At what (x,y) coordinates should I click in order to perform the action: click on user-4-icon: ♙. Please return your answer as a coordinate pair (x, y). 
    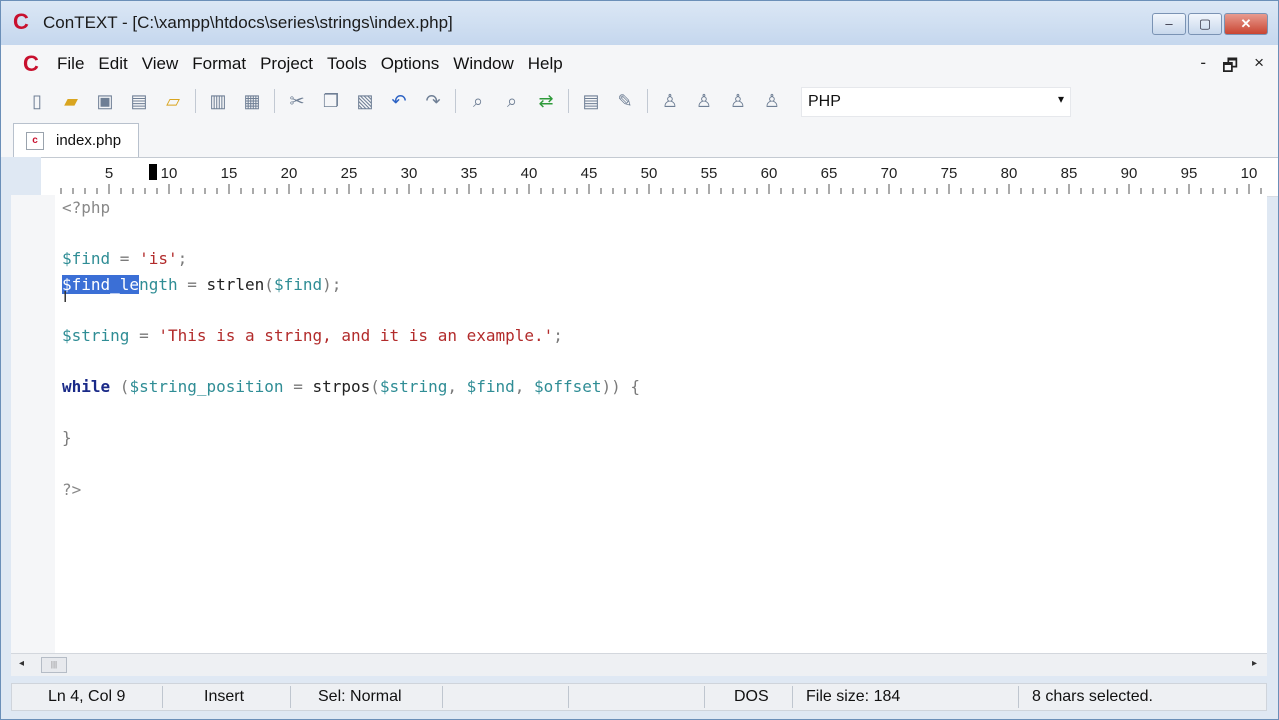
    Looking at the image, I should click on (772, 101).